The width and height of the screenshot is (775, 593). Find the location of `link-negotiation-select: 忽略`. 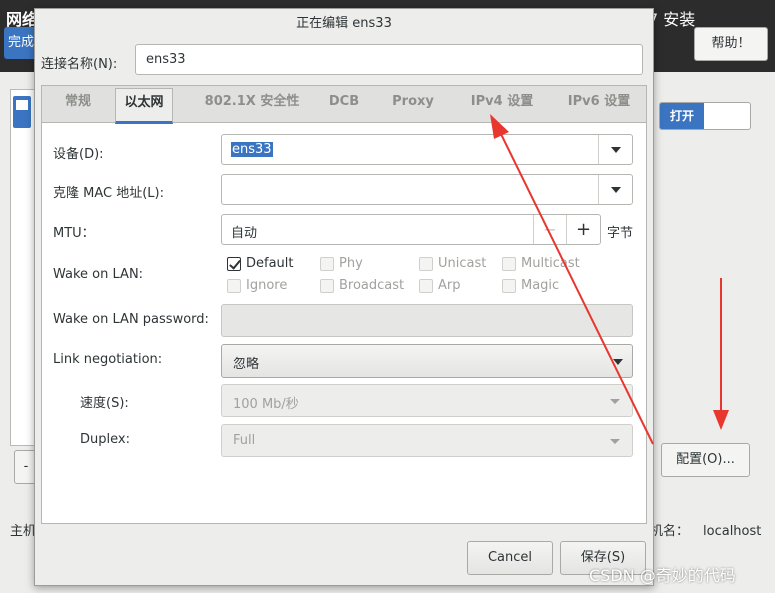

link-negotiation-select: 忽略 is located at coordinates (427, 361).